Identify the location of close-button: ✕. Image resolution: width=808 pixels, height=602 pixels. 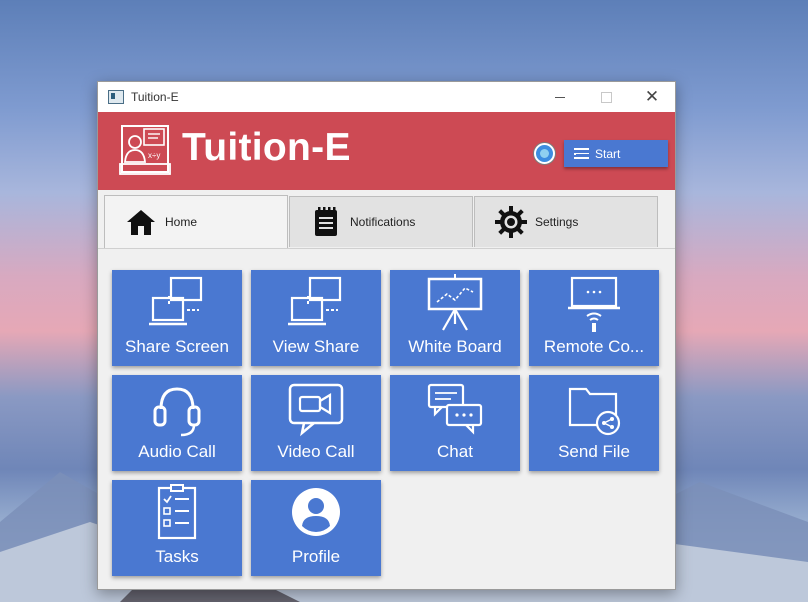
(652, 97).